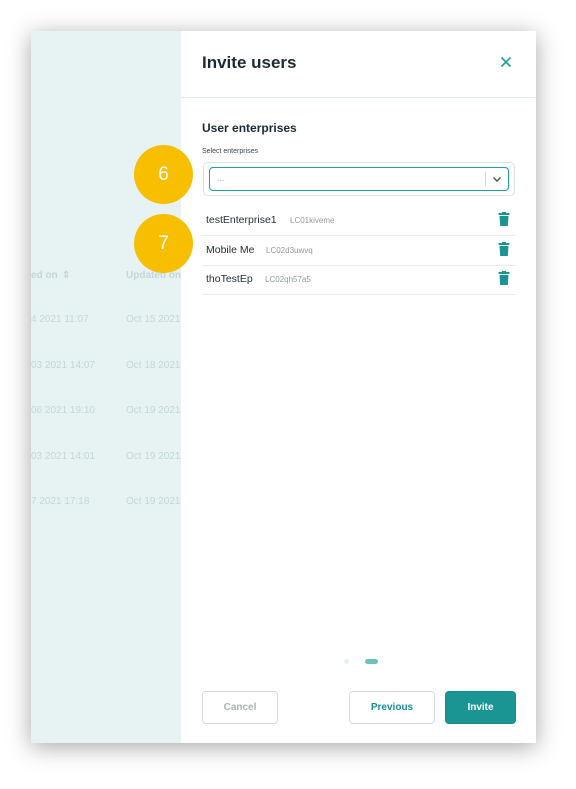  I want to click on cancel-button: Cancel, so click(240, 707).